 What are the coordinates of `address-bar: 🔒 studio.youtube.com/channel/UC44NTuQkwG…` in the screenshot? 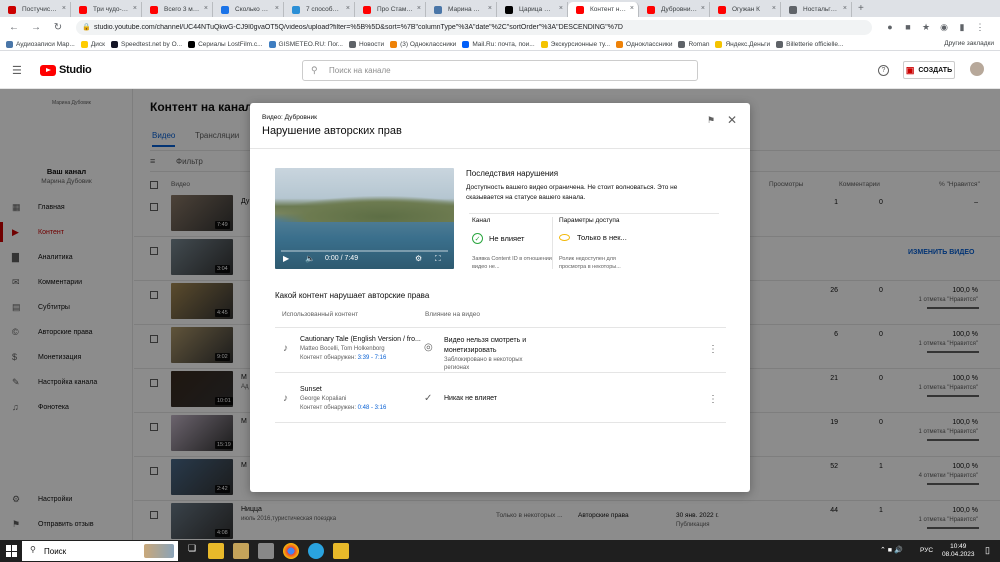 It's located at (474, 27).